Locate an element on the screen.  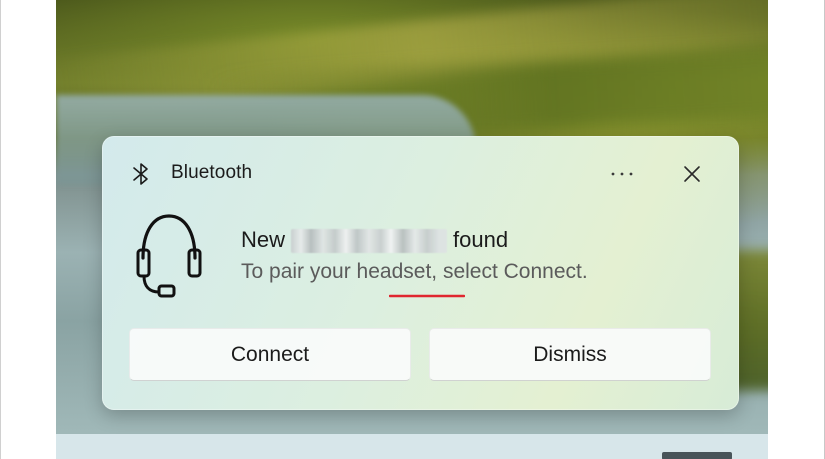
toast-title: New found is located at coordinates (374, 240).